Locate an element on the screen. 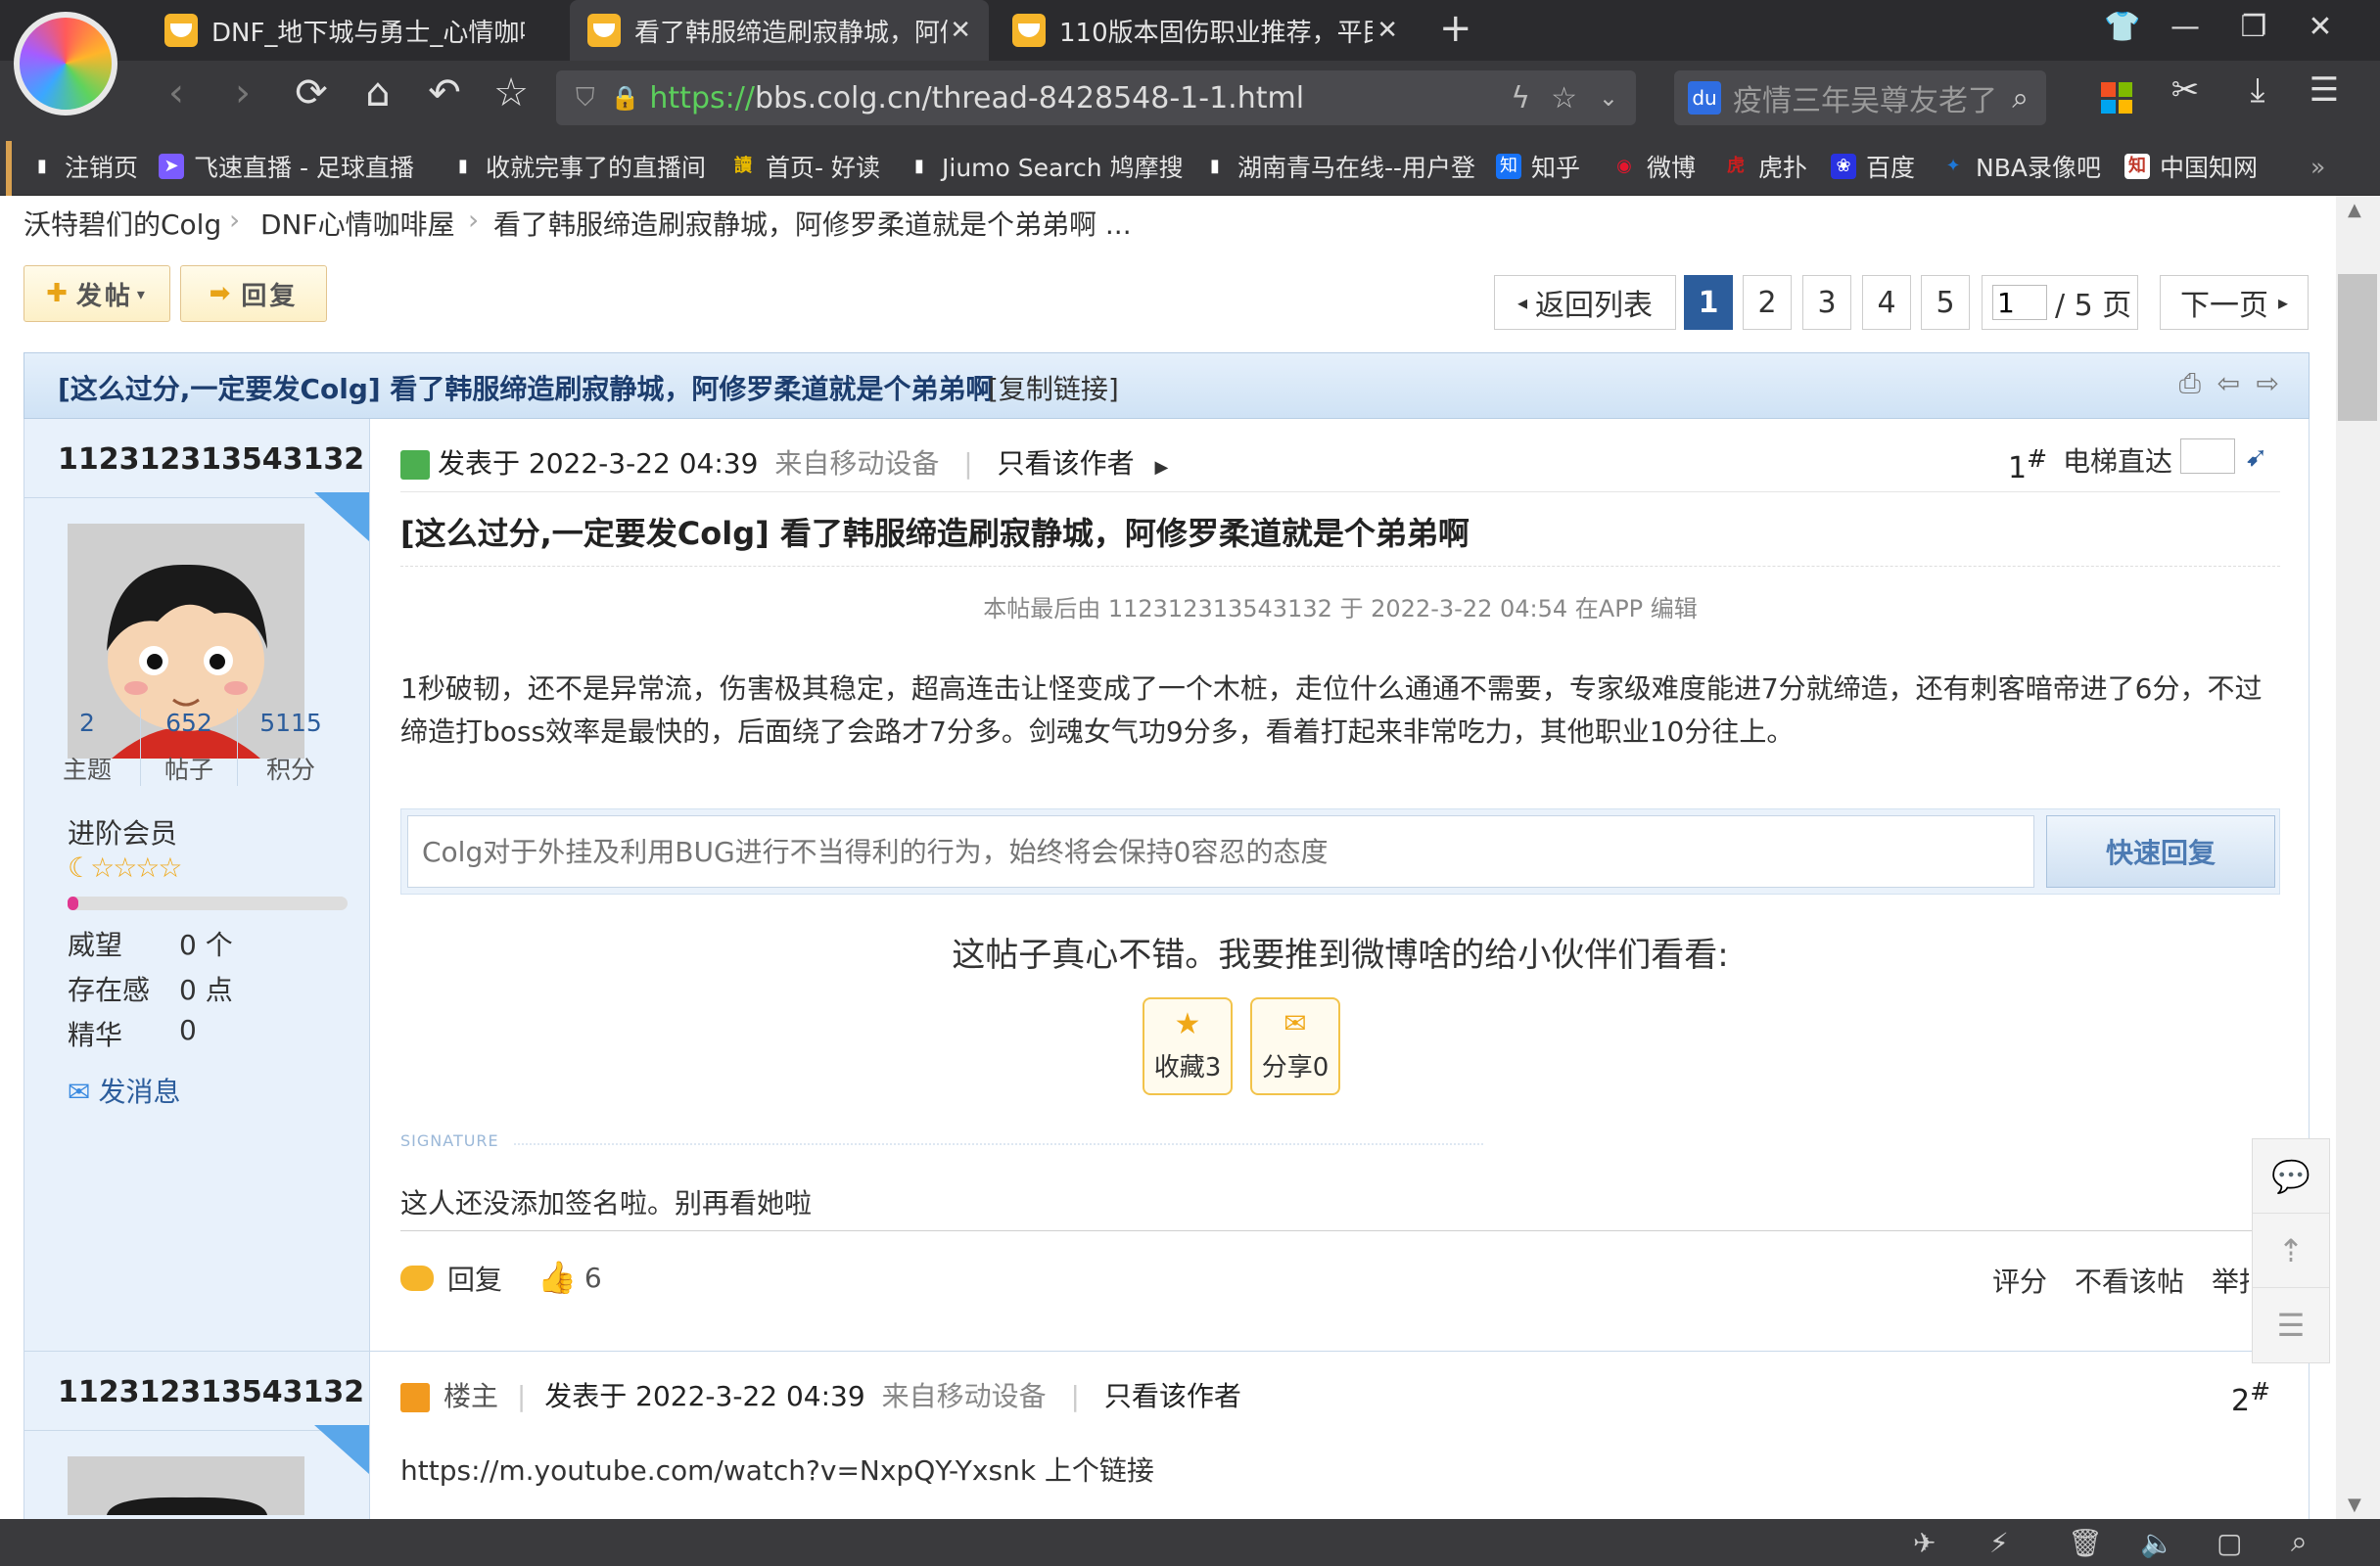 This screenshot has width=2380, height=1566. page-3-button: 3 is located at coordinates (1826, 302).